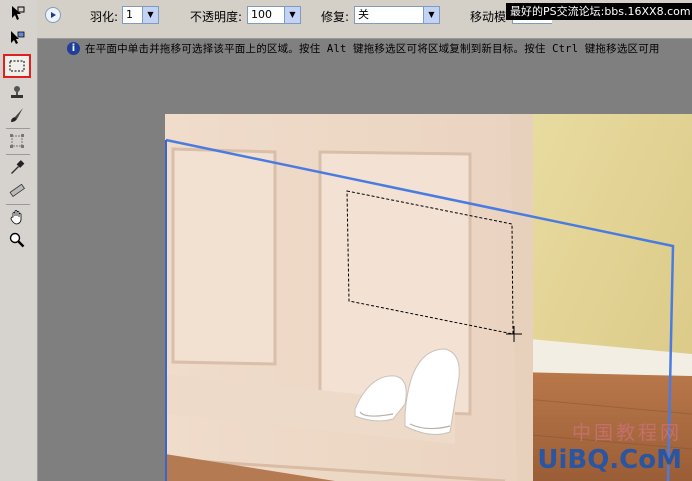  What do you see at coordinates (140, 15) in the screenshot?
I see `feather-select: 1 ▼` at bounding box center [140, 15].